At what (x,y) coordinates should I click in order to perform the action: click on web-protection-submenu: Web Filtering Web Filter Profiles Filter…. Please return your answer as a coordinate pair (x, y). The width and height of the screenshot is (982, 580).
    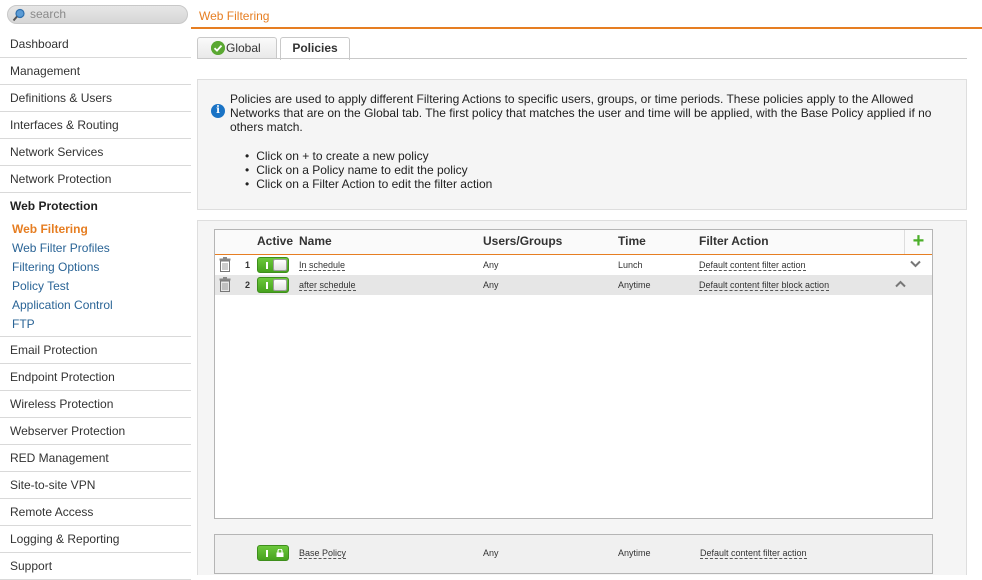
    Looking at the image, I should click on (95, 278).